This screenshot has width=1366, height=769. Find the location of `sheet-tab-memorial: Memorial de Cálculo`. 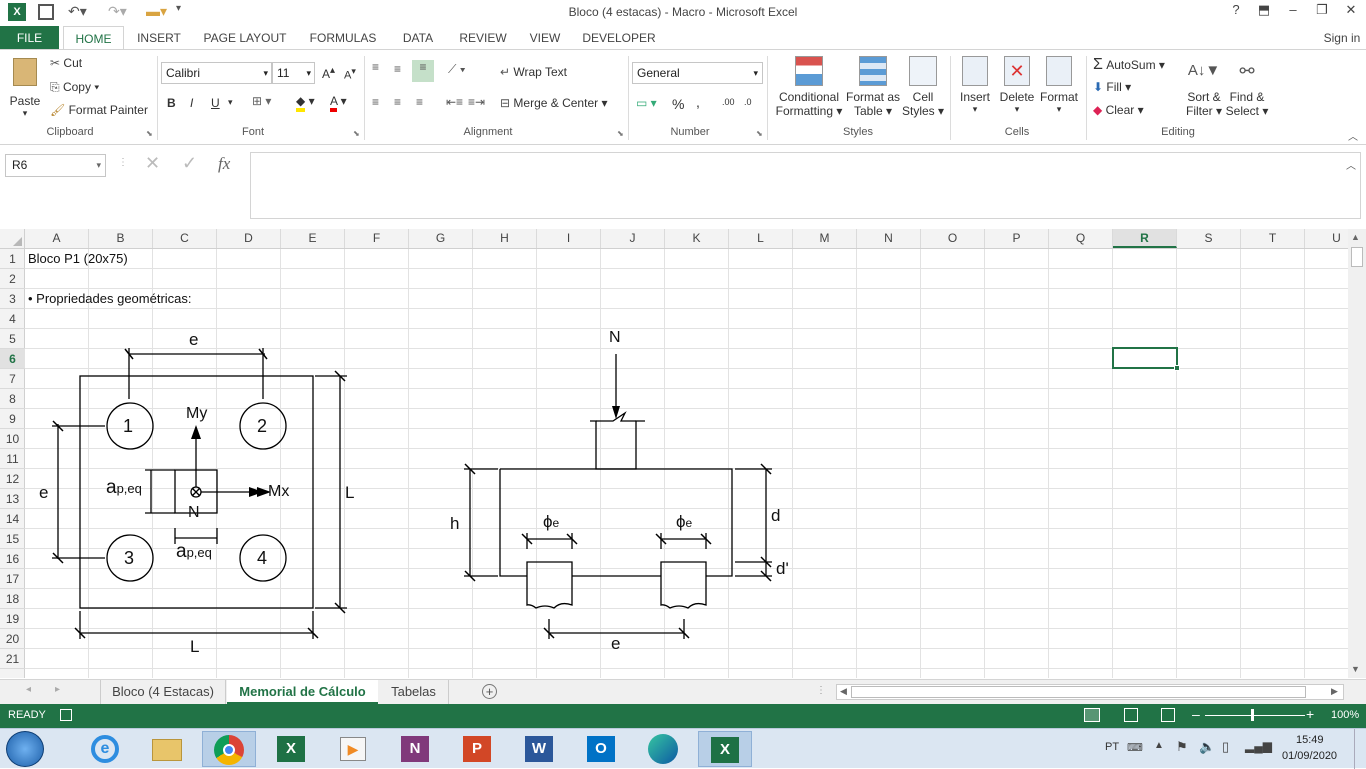

sheet-tab-memorial: Memorial de Cálculo is located at coordinates (302, 692).